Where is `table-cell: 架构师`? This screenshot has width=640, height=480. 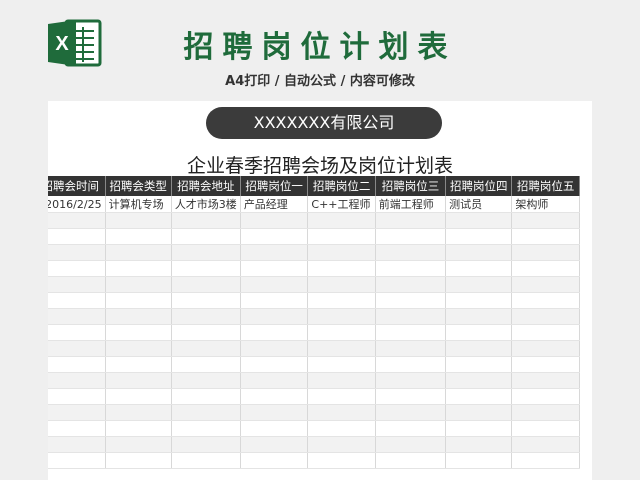
table-cell: 架构师 is located at coordinates (545, 204).